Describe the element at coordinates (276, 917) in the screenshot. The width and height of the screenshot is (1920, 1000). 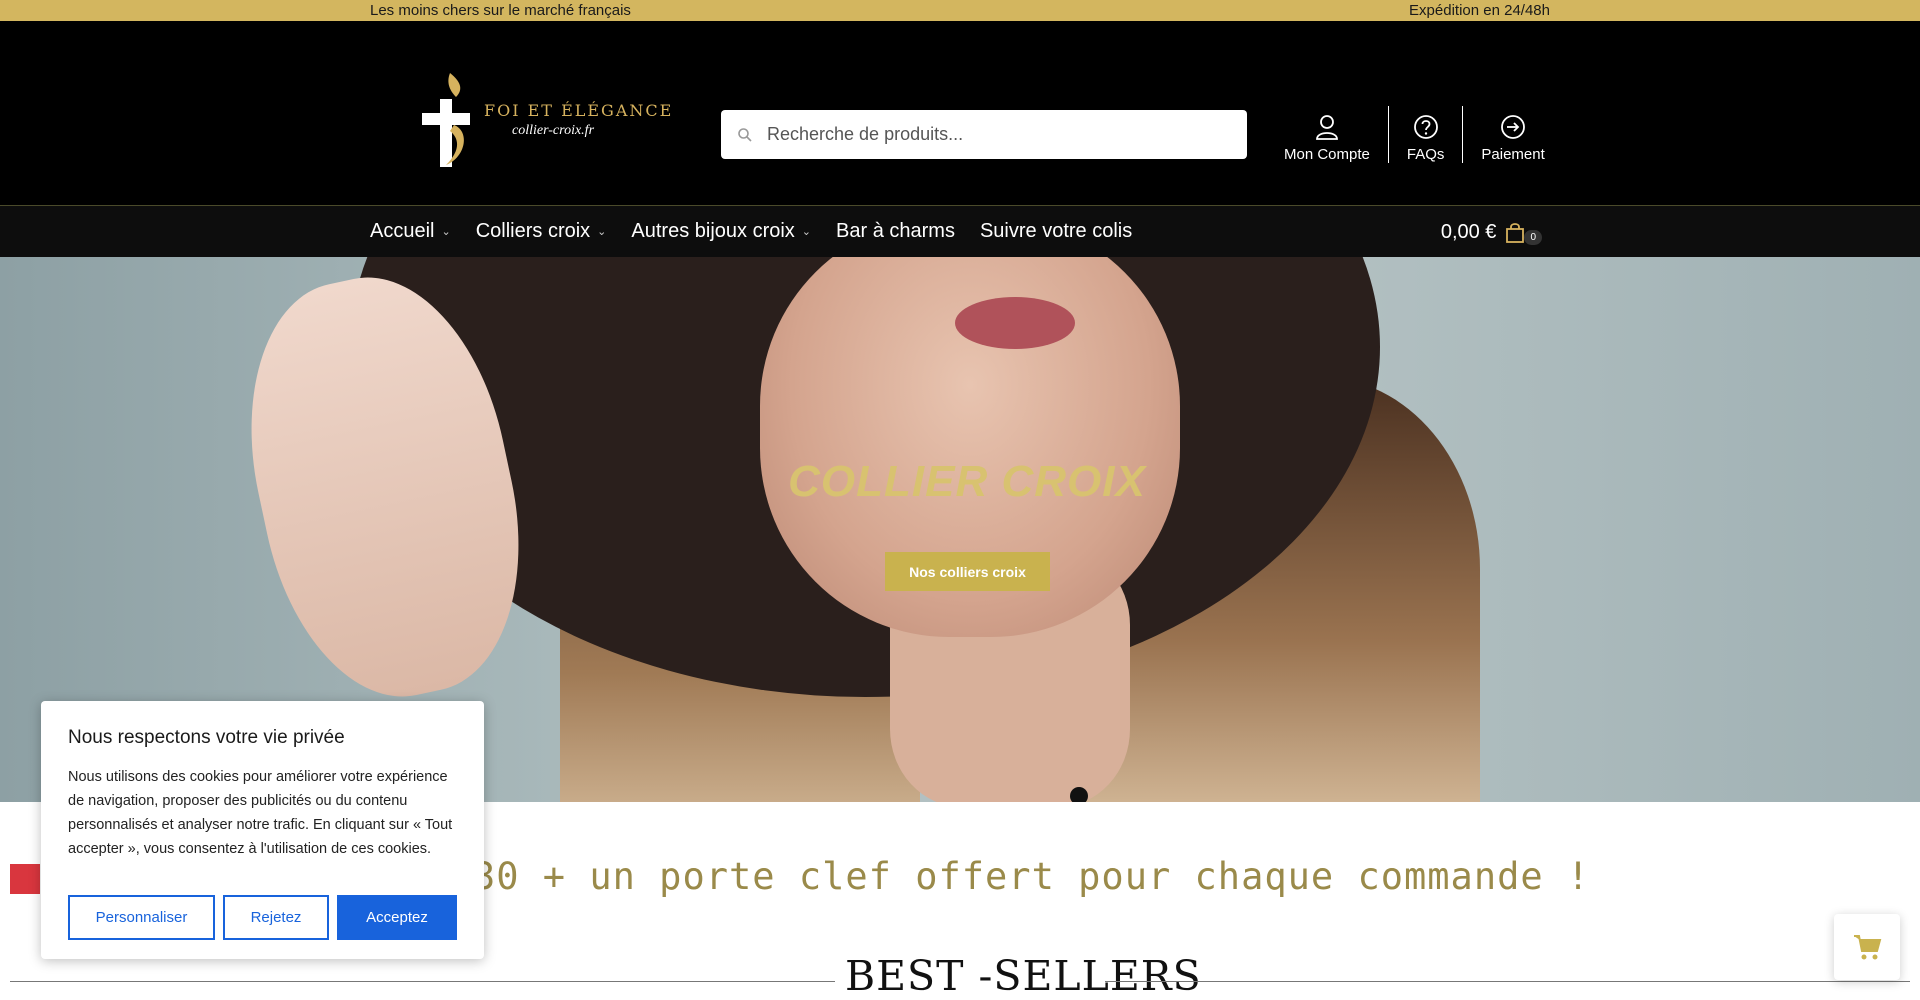
I see `cookie-reject-button: Rejetez` at that location.